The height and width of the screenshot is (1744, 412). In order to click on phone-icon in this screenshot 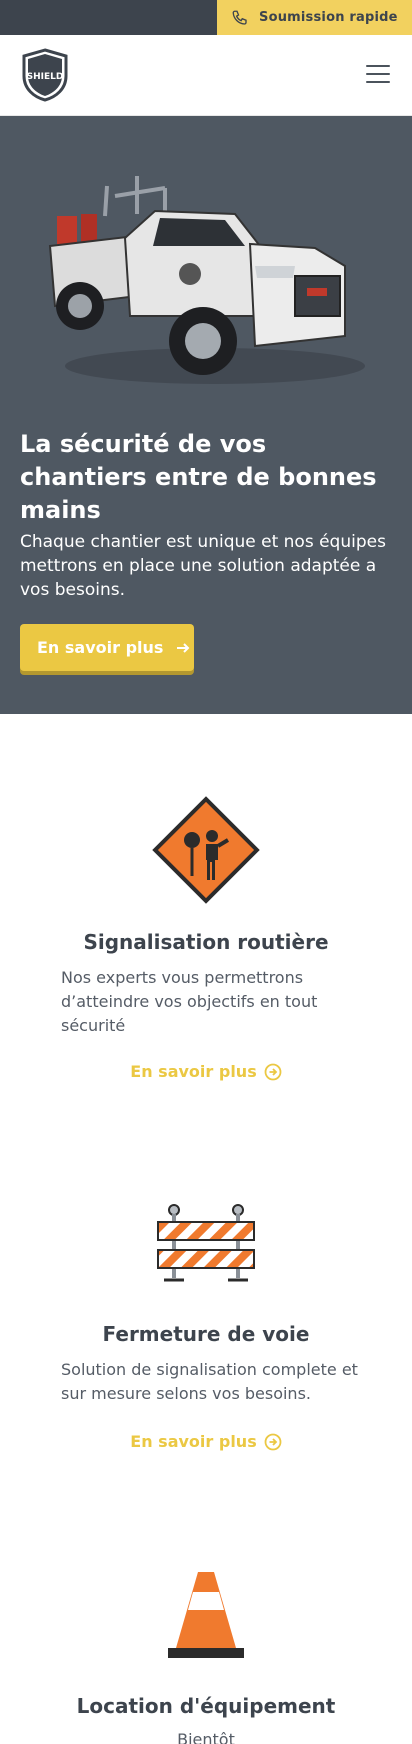, I will do `click(239, 17)`.